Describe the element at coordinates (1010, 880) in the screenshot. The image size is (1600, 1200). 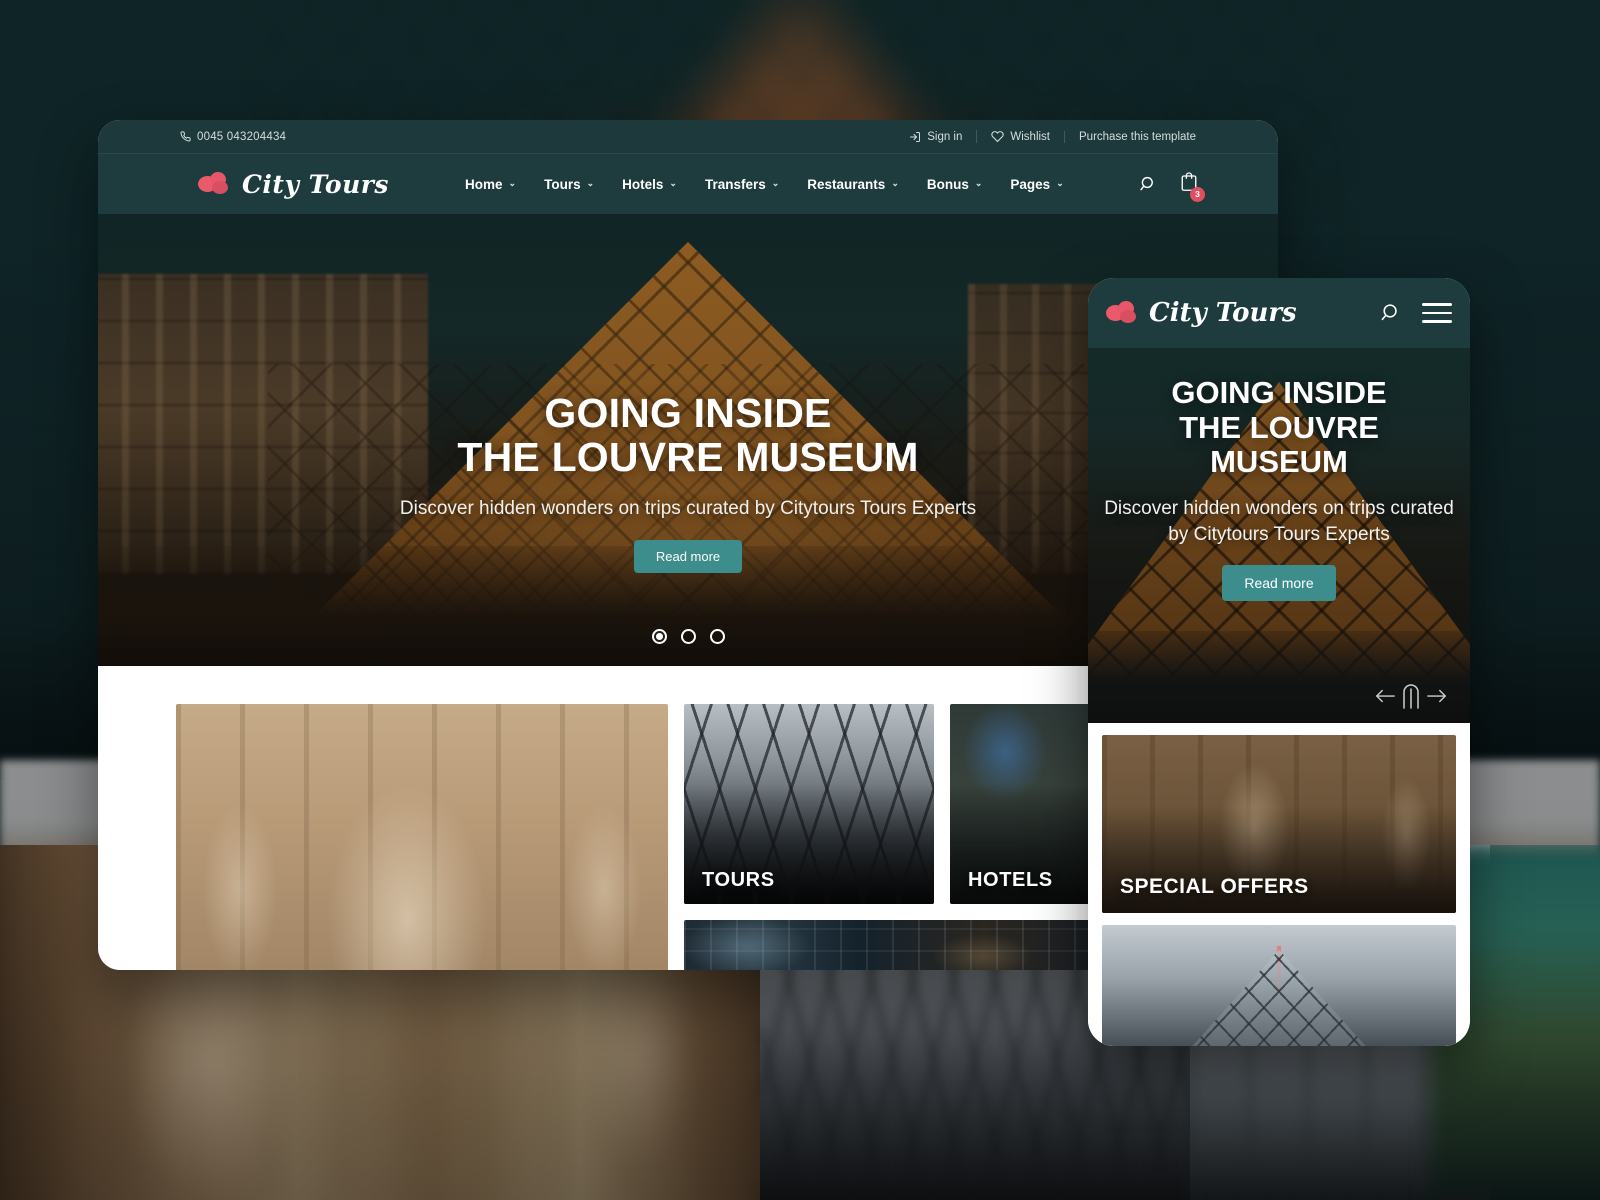
I see `tile-label: HOTELS` at that location.